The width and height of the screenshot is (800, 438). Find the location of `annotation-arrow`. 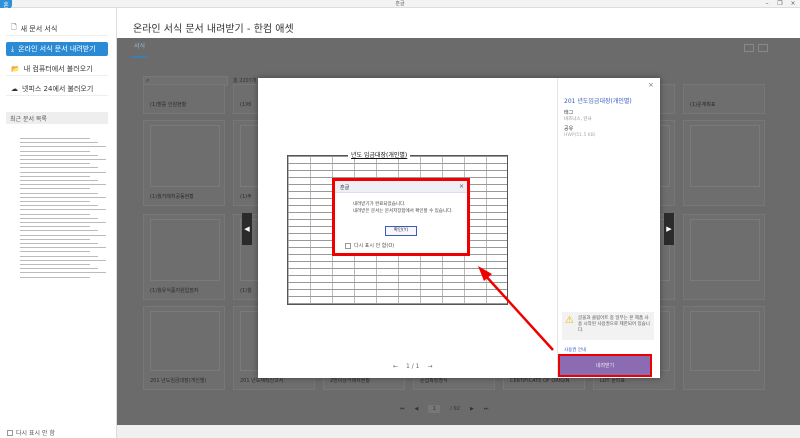

annotation-arrow is located at coordinates (516, 308).